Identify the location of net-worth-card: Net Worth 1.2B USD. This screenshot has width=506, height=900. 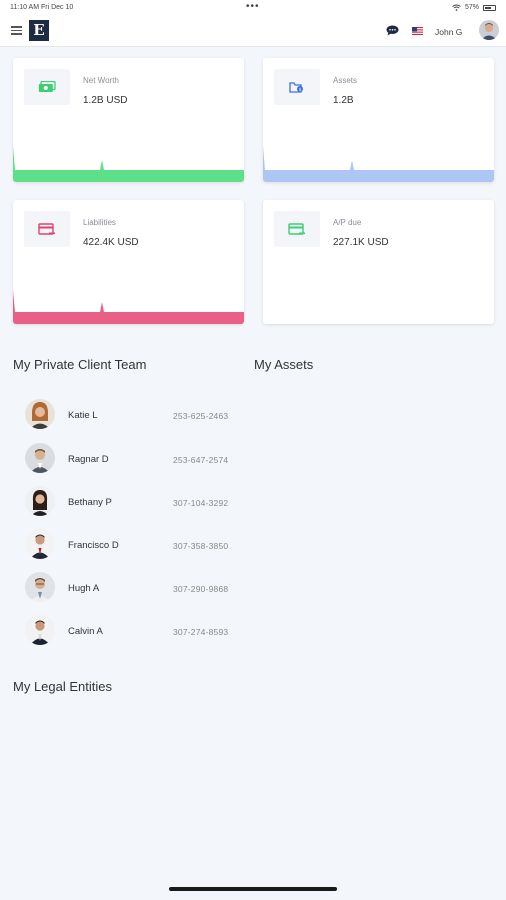
(128, 120).